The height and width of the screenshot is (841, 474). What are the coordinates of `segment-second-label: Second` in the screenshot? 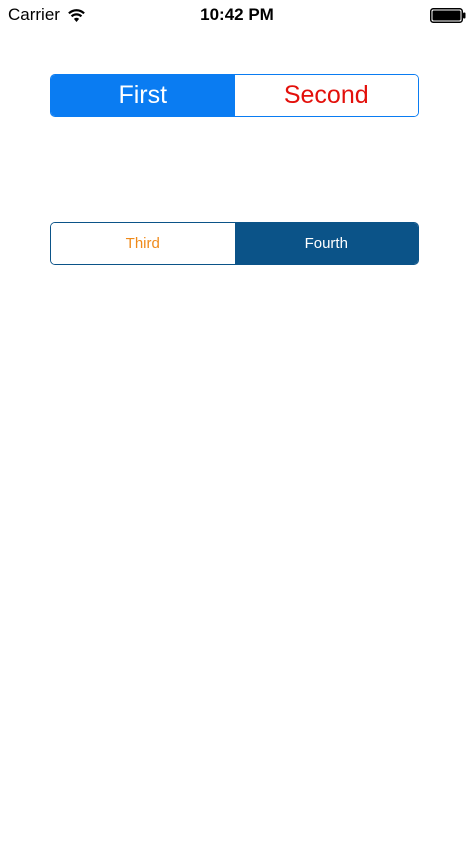 It's located at (326, 95).